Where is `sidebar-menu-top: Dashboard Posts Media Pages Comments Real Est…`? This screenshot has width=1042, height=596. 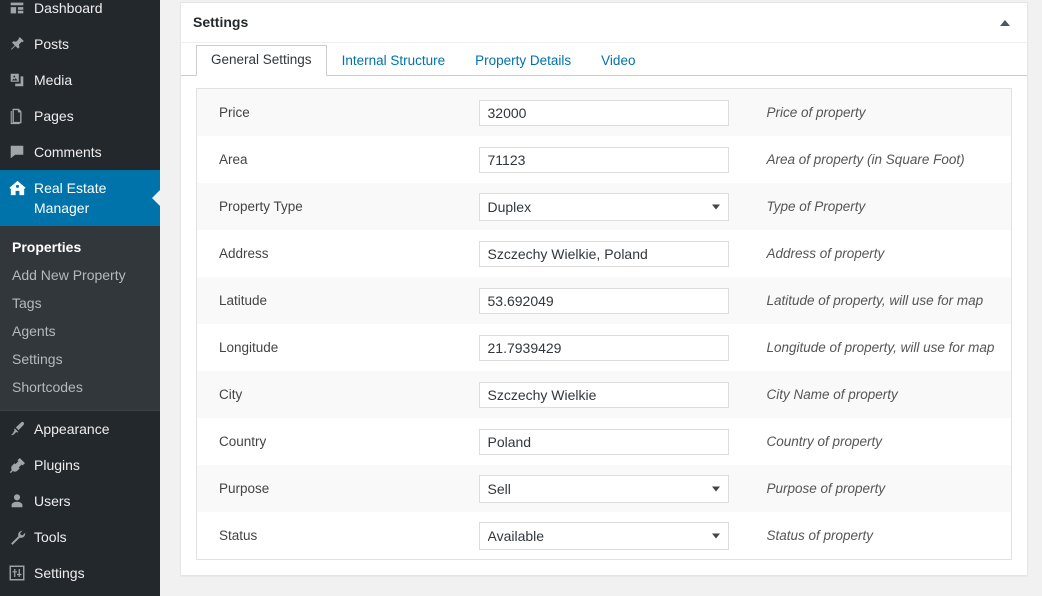
sidebar-menu-top: Dashboard Posts Media Pages Comments Real Est… is located at coordinates (80, 113).